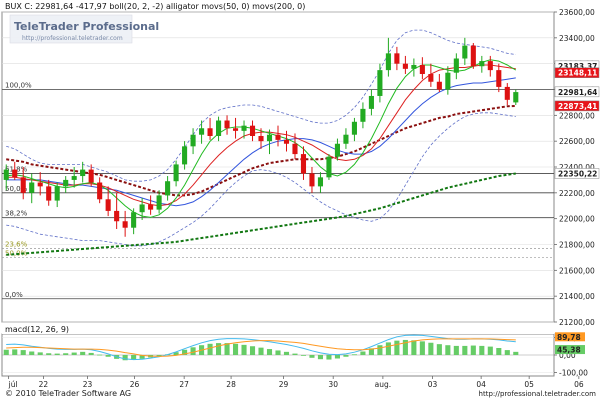 Image resolution: width=600 pixels, height=400 pixels. I want to click on y-tick-label: 21600,00, so click(577, 270).